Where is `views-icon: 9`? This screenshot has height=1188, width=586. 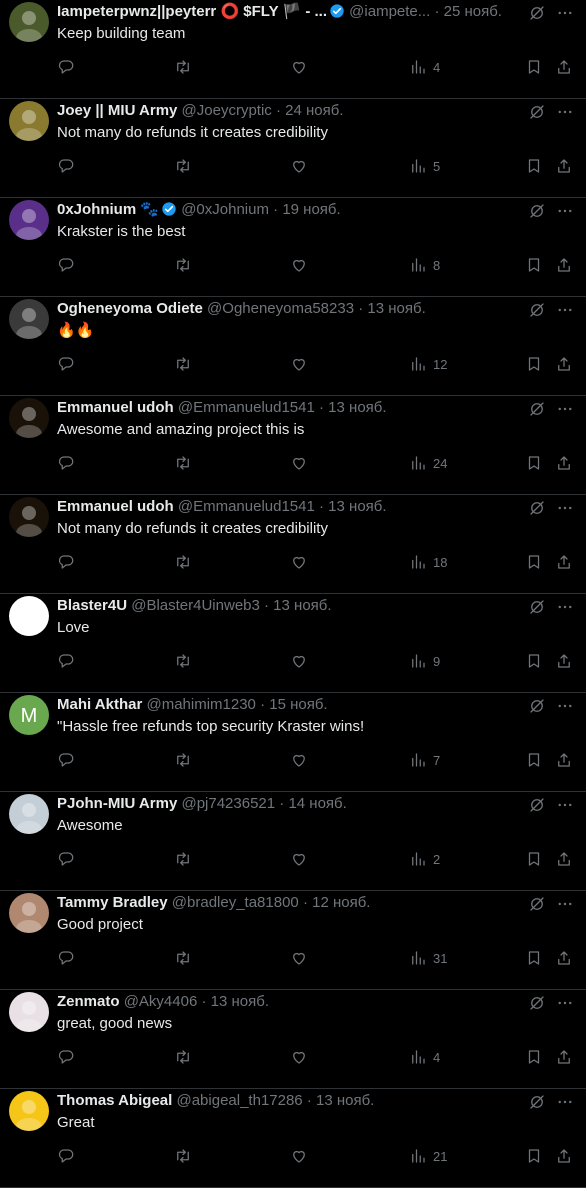 views-icon: 9 is located at coordinates (424, 661).